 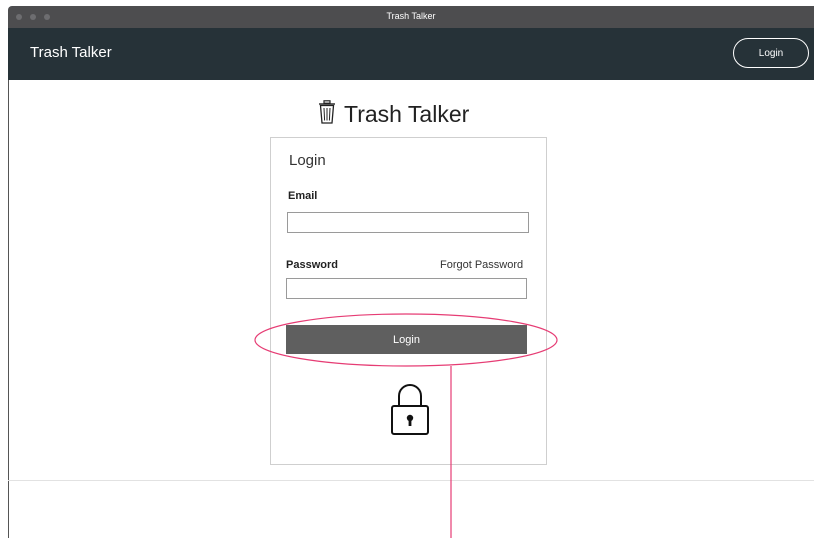 I want to click on content-left-border, so click(x=8, y=309).